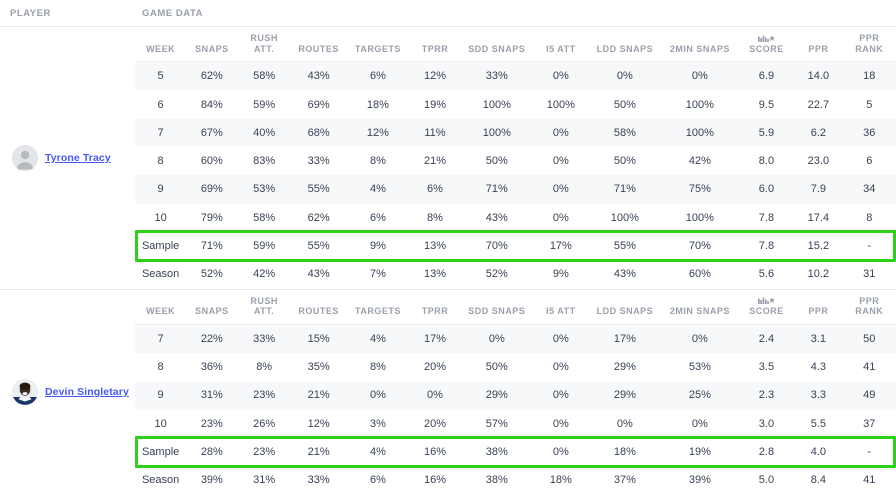  Describe the element at coordinates (78, 158) in the screenshot. I see `player-name-link: Tyrone Tracy` at that location.